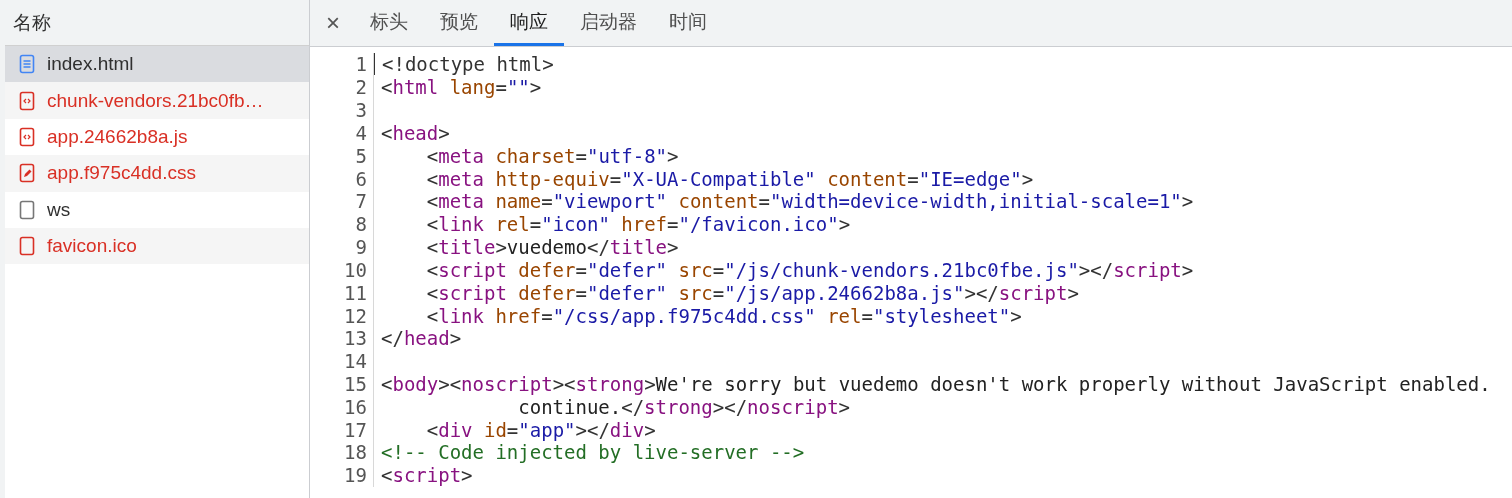 This screenshot has height=498, width=1512. Describe the element at coordinates (157, 246) in the screenshot. I see `request-item: favicon.ico` at that location.